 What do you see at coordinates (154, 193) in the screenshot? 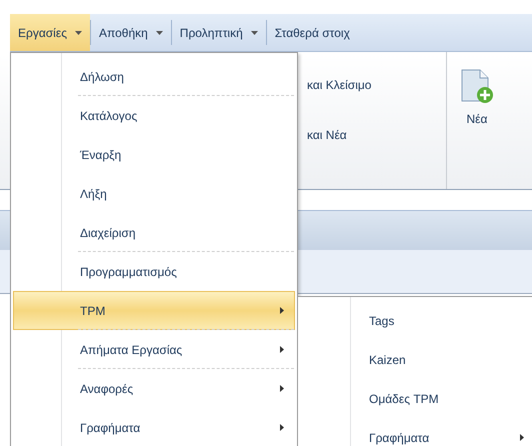
I see `menu-item: Λήξη` at bounding box center [154, 193].